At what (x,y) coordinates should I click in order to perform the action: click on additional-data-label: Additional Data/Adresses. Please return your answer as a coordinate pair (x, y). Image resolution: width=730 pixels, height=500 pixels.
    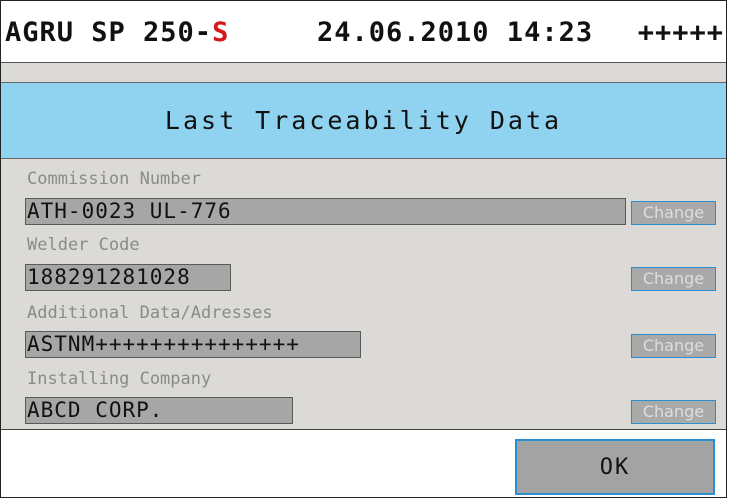
    Looking at the image, I should click on (150, 313).